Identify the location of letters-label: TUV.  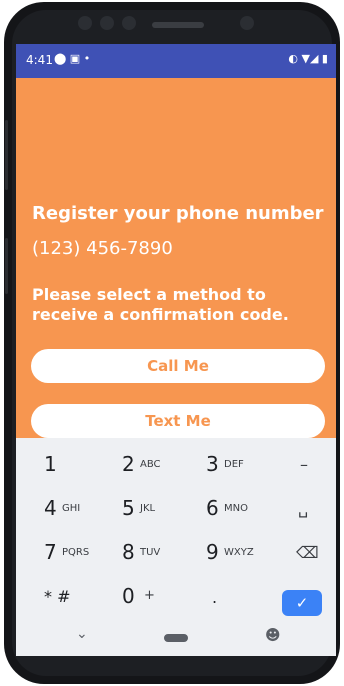
(150, 552).